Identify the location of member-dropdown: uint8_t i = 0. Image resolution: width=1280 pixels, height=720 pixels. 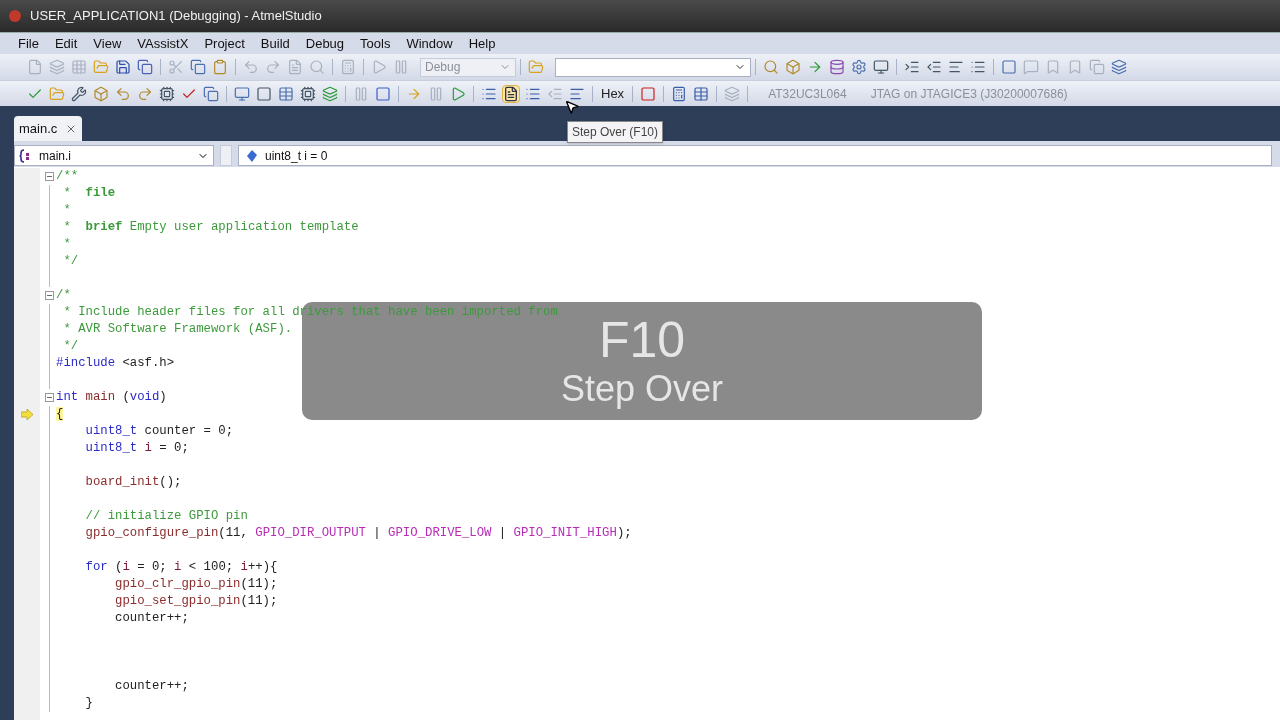
(755, 155).